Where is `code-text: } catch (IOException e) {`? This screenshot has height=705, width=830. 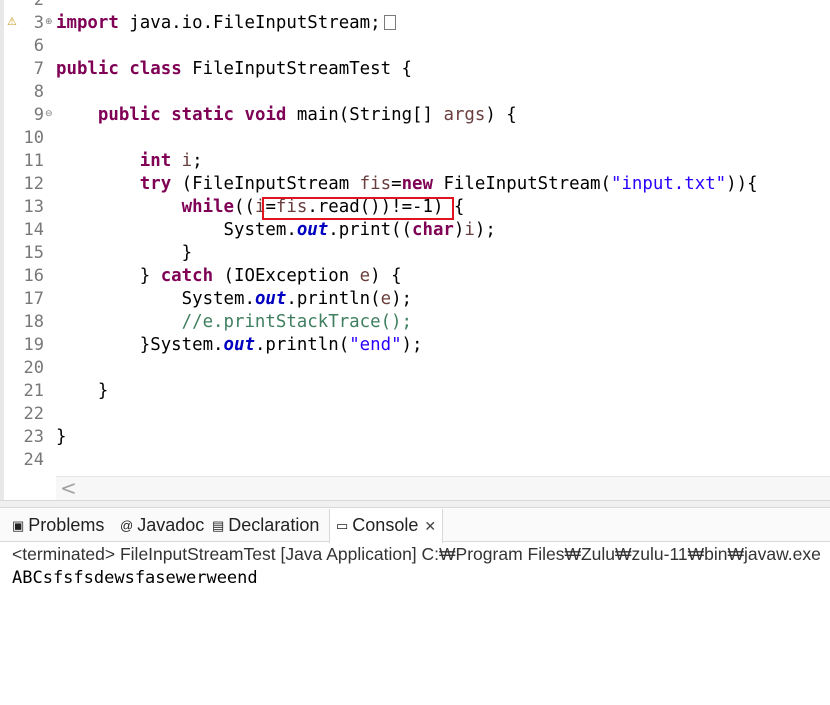 code-text: } catch (IOException e) { is located at coordinates (229, 276).